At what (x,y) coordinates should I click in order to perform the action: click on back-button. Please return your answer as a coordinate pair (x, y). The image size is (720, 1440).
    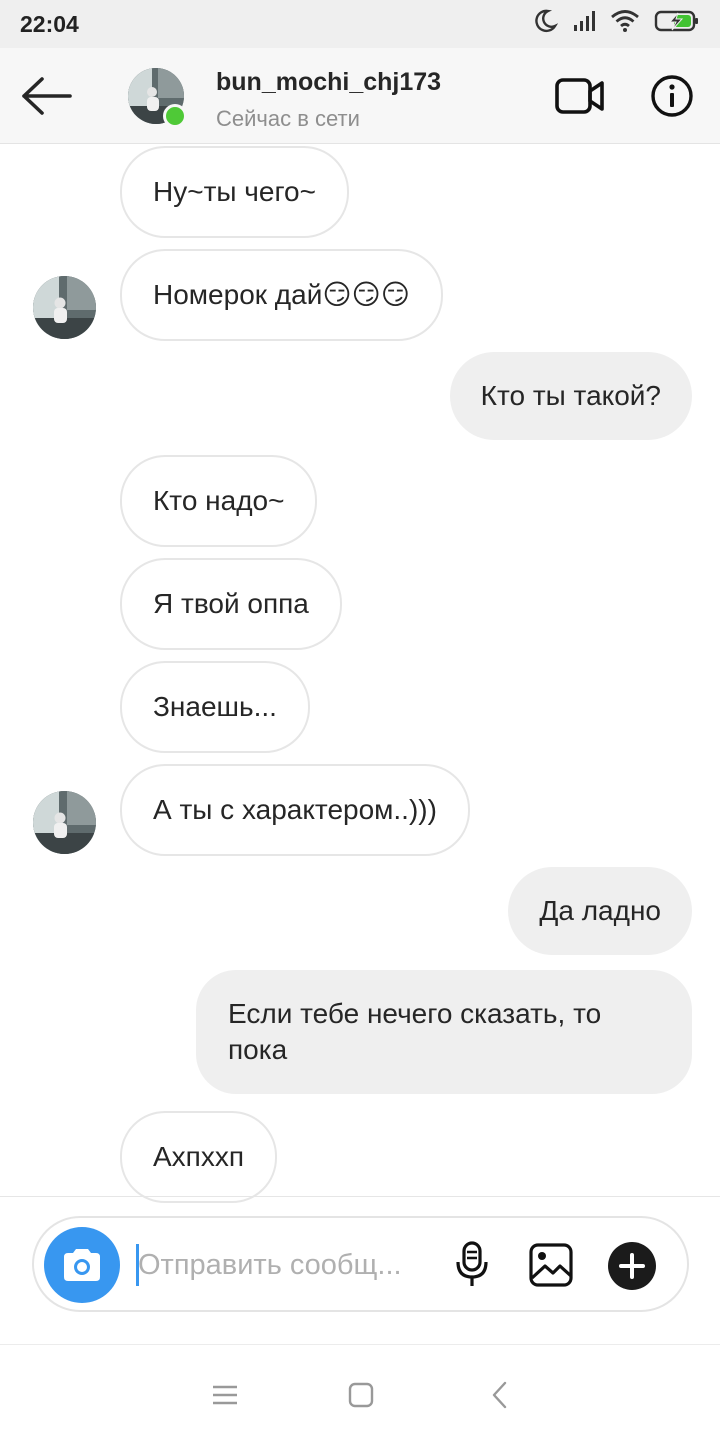
    Looking at the image, I should click on (47, 96).